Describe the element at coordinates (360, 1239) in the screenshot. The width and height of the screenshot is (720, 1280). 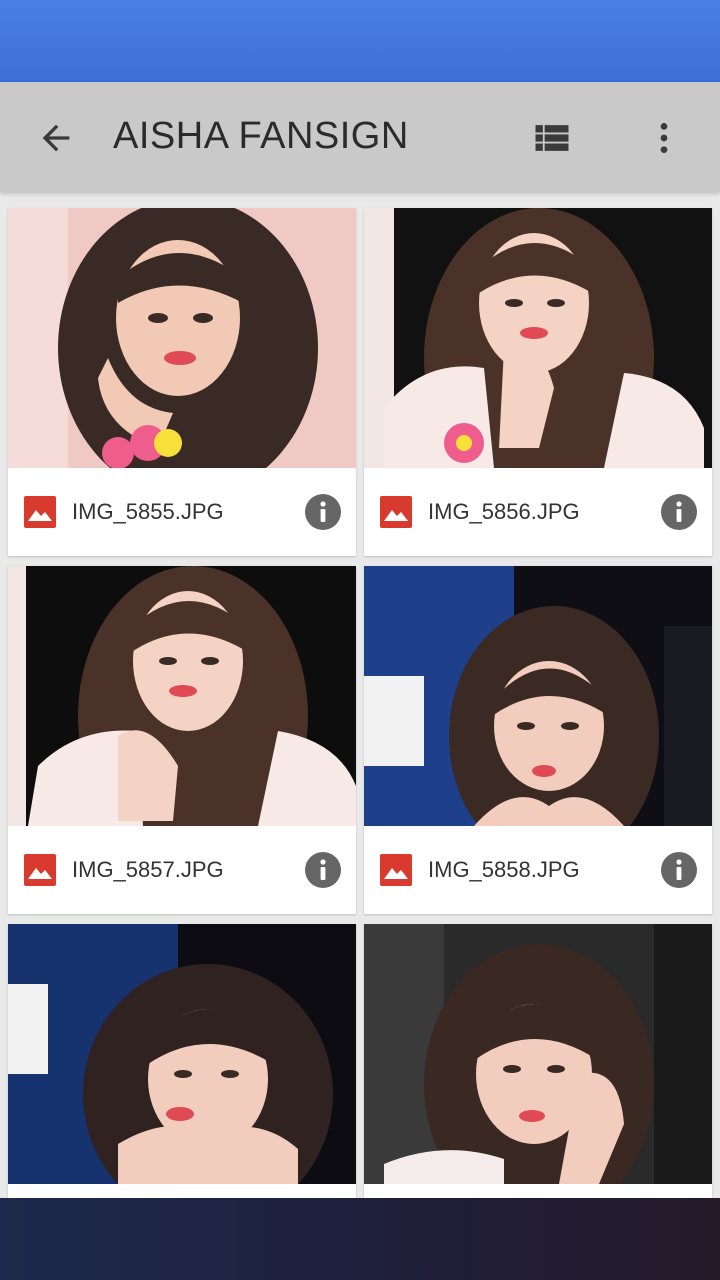
I see `navigation-bar` at that location.